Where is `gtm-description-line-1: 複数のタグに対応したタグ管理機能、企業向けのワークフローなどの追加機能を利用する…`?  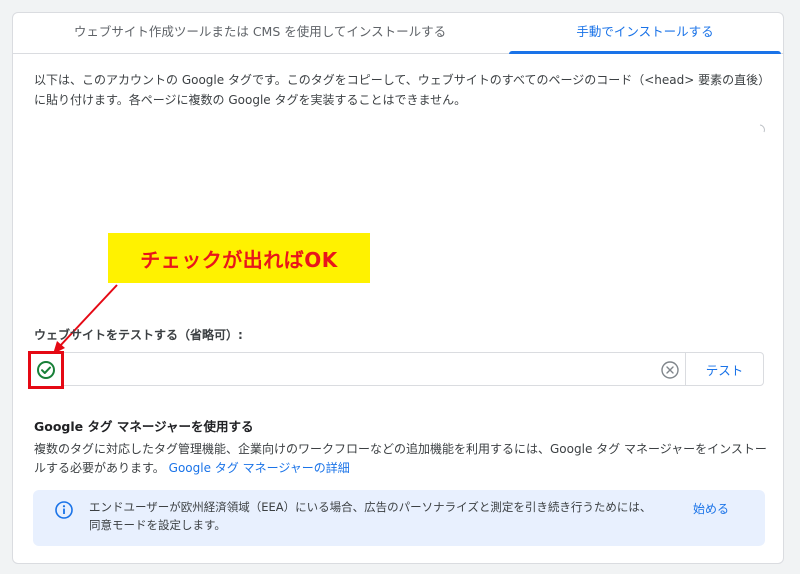 gtm-description-line-1: 複数のタグに対応したタグ管理機能、企業向けのワークフローなどの追加機能を利用する… is located at coordinates (400, 449).